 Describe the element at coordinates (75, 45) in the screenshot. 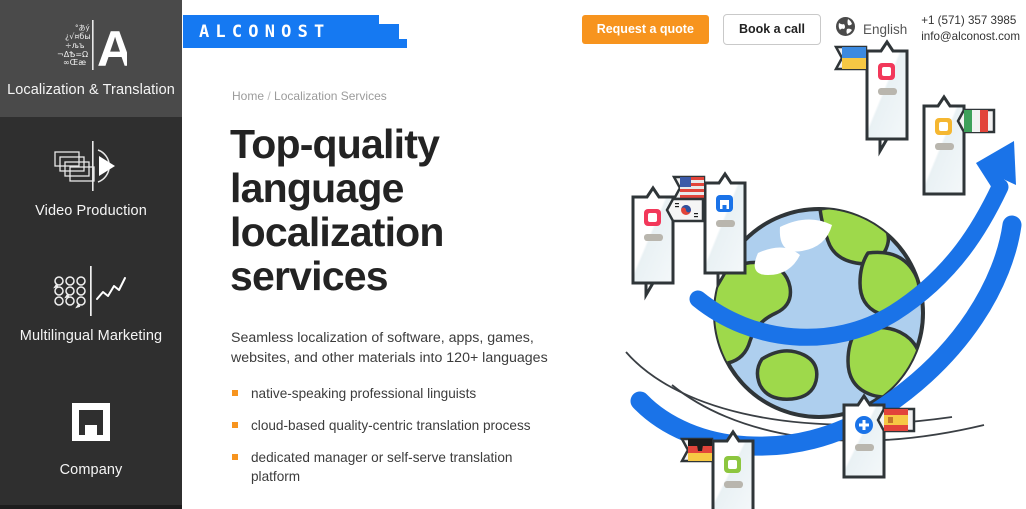

I see `svg-text: ÷љъ` at that location.